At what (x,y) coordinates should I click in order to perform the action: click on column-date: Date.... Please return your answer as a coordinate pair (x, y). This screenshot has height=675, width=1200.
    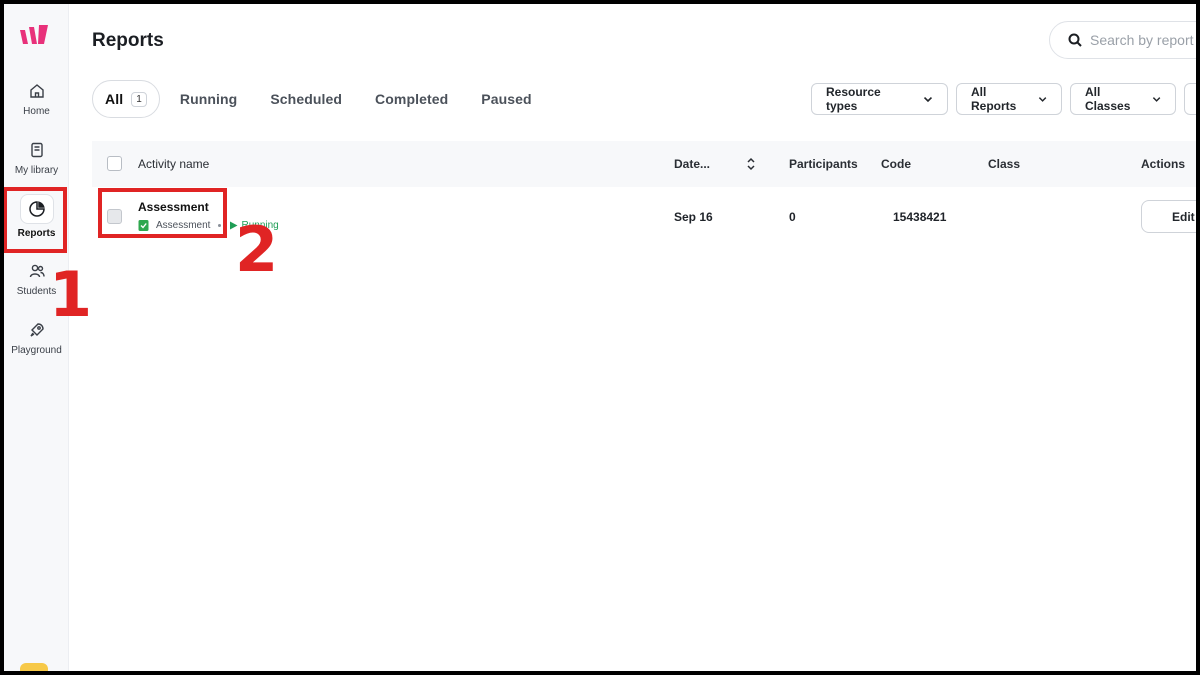
    Looking at the image, I should click on (692, 164).